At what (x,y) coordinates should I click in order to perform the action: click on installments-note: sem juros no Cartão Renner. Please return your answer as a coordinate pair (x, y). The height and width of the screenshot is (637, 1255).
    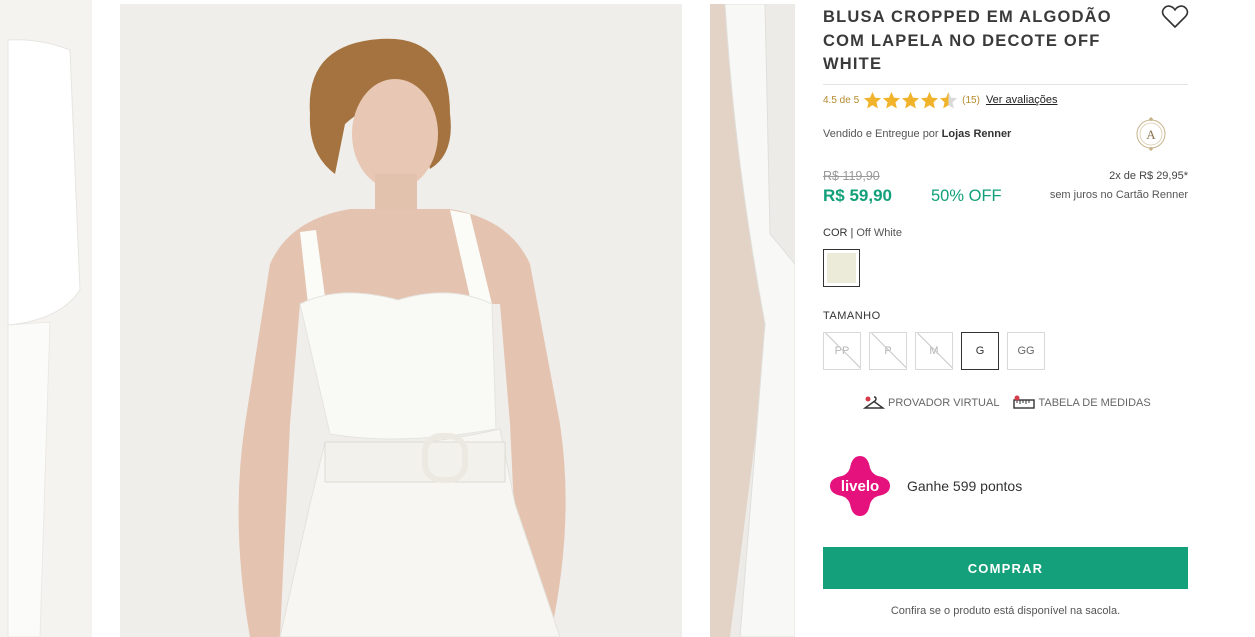
    Looking at the image, I should click on (1118, 195).